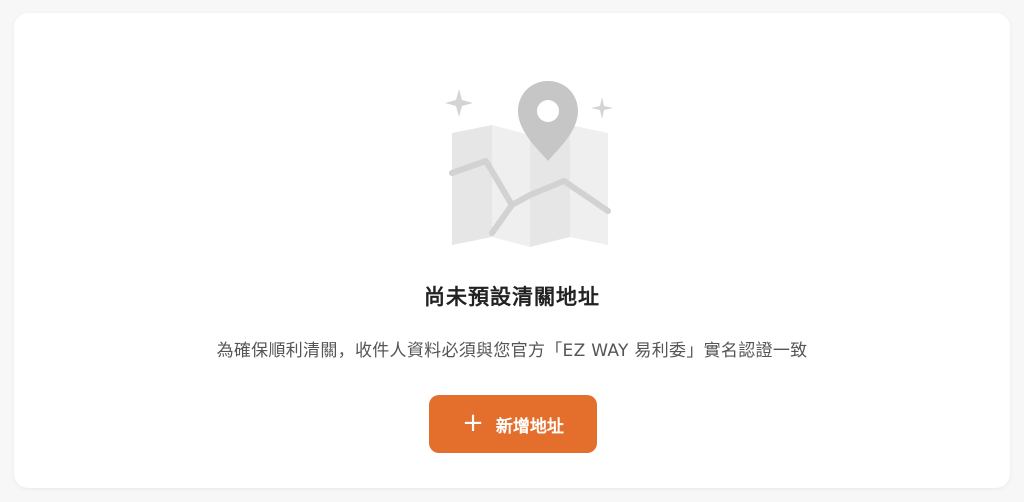 The image size is (1024, 502). I want to click on add-address-button: + 新增地址, so click(513, 424).